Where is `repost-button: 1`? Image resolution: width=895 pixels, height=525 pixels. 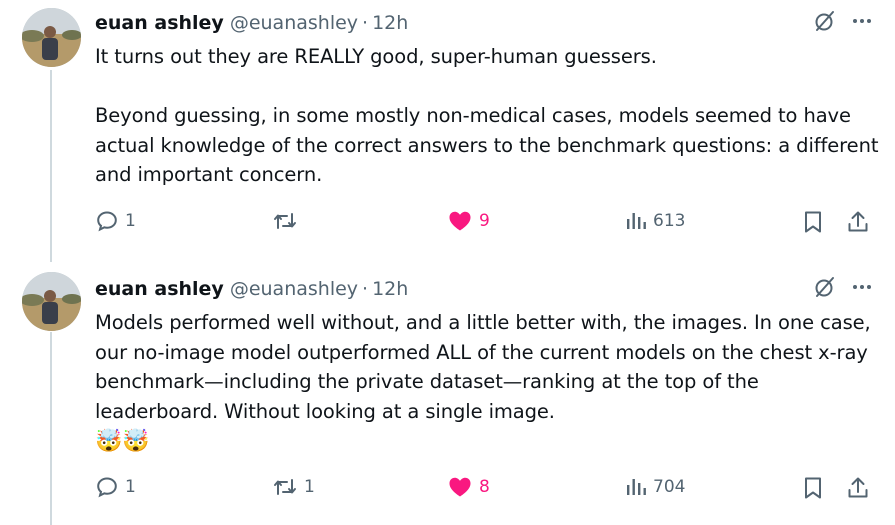
repost-button: 1 is located at coordinates (293, 487).